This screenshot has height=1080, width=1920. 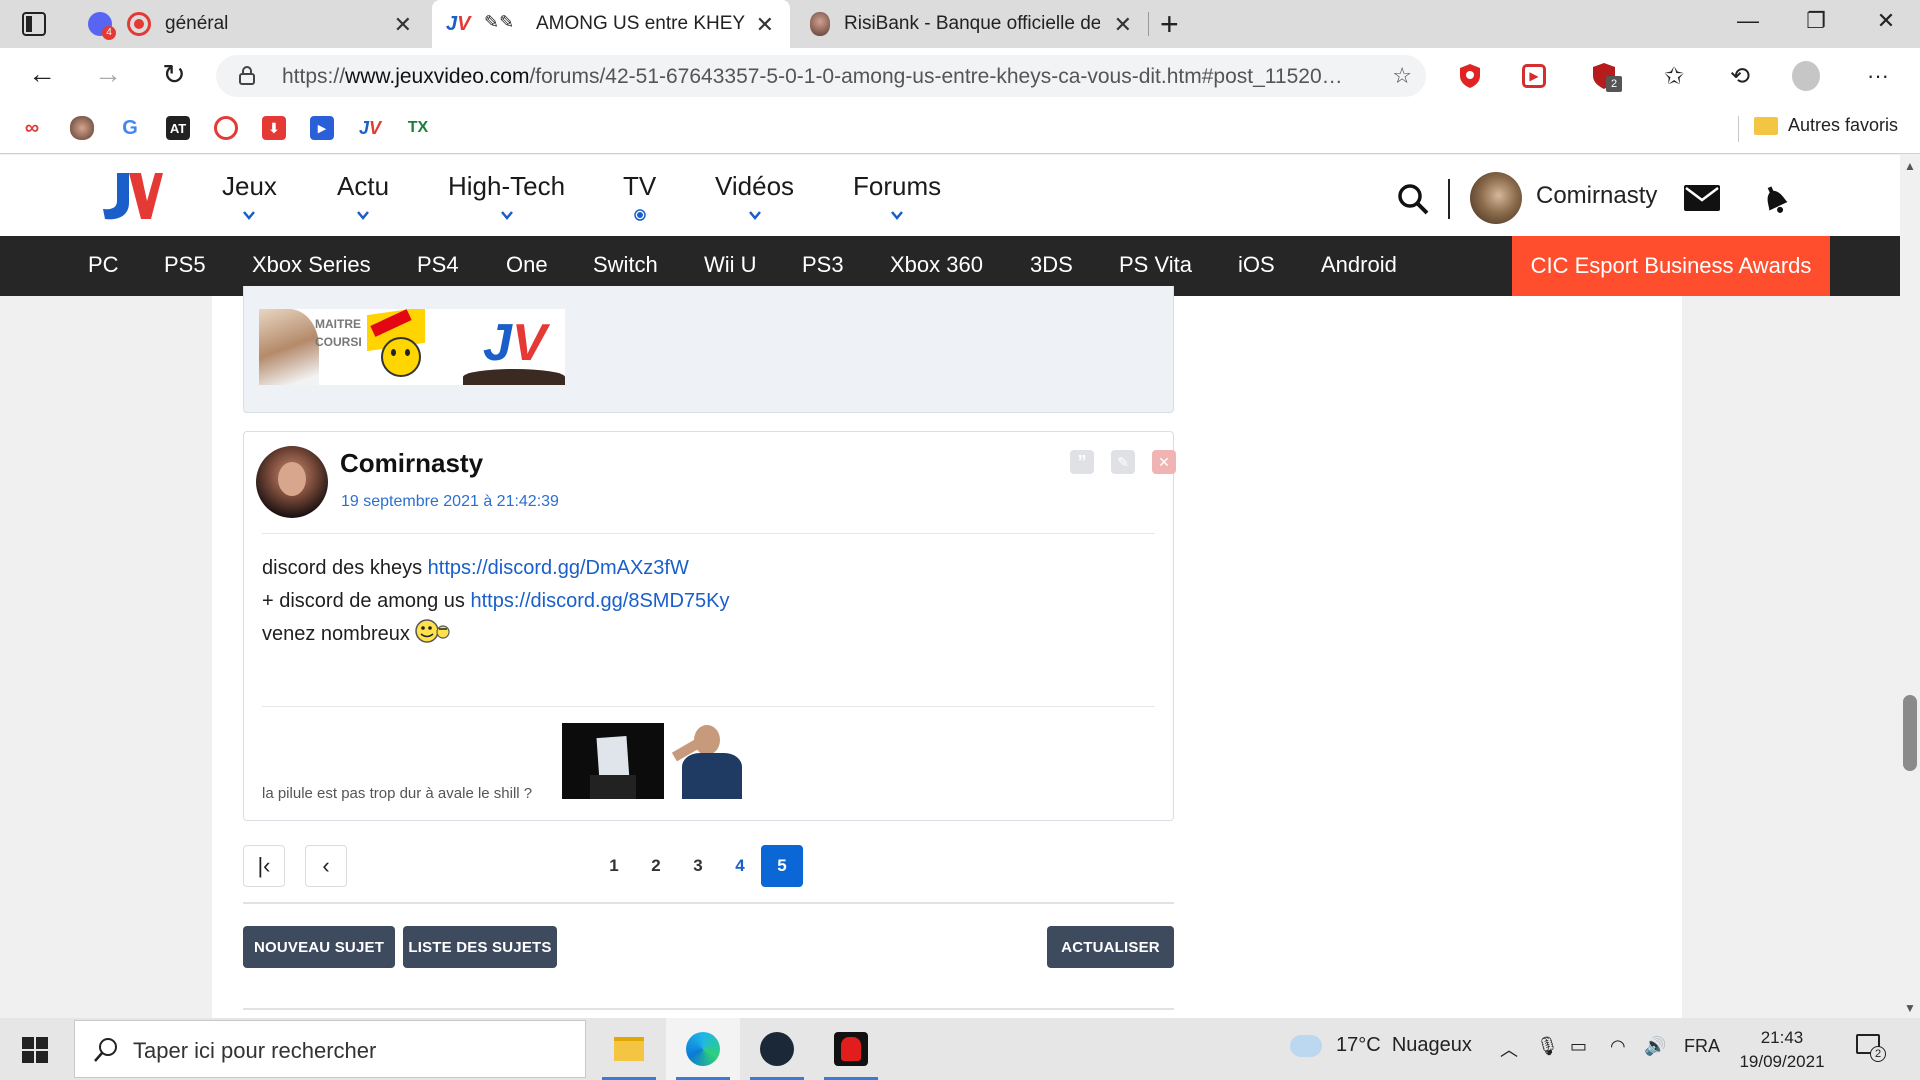 I want to click on edge-icon, so click(x=703, y=1049).